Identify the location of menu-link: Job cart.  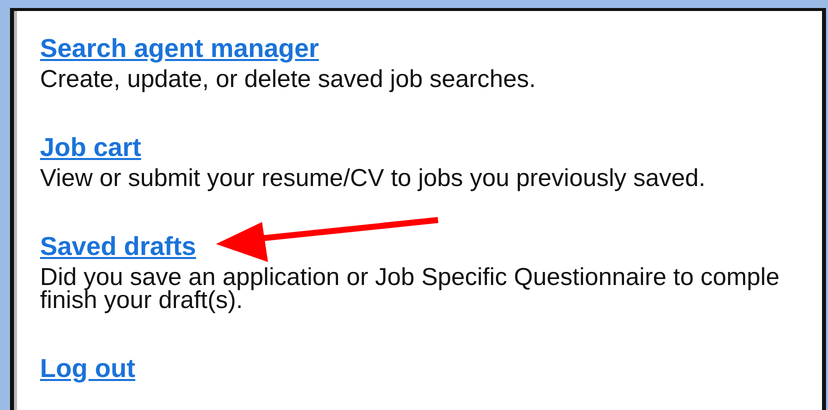
(91, 147).